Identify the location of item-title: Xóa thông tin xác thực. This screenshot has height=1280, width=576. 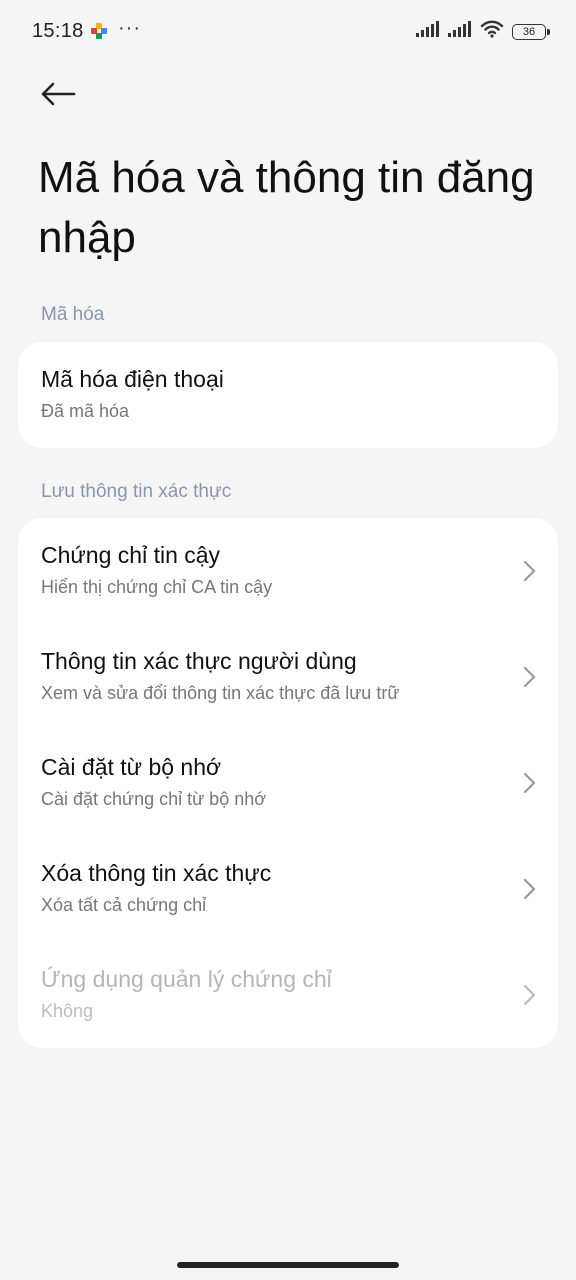
(156, 873).